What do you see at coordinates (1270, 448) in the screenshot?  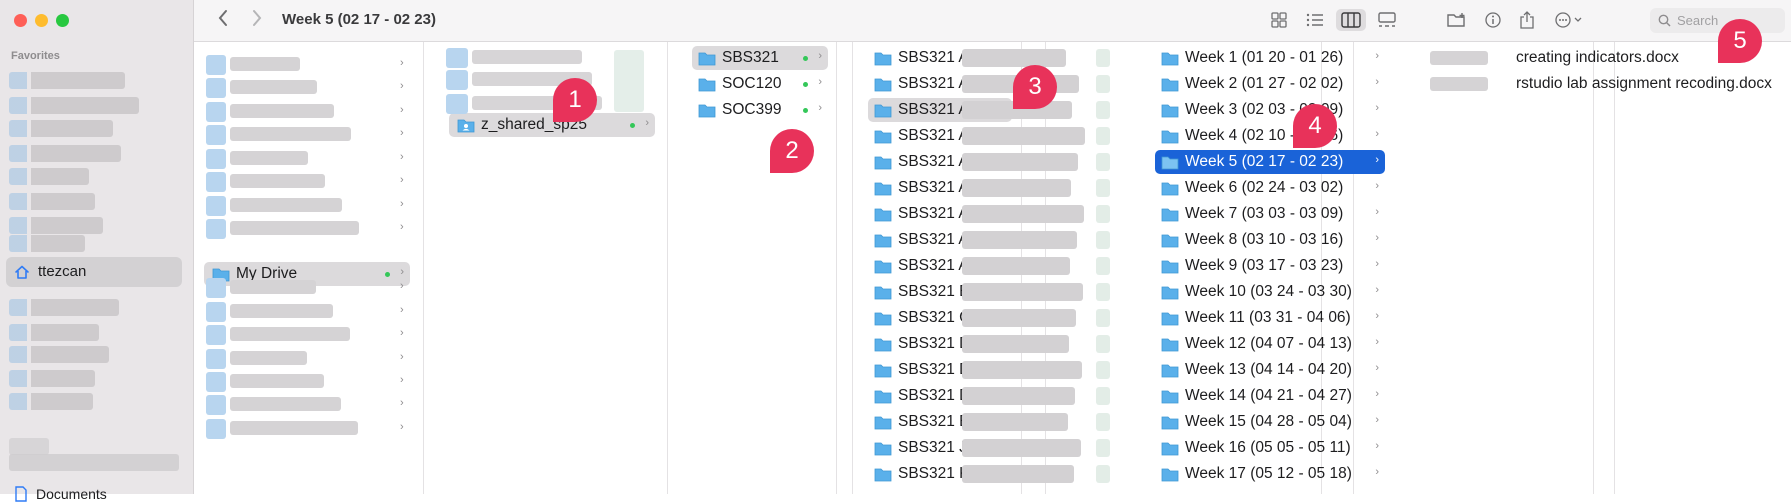 I see `folder-week-16: Week 16 (05 05 - 05 11) ›` at bounding box center [1270, 448].